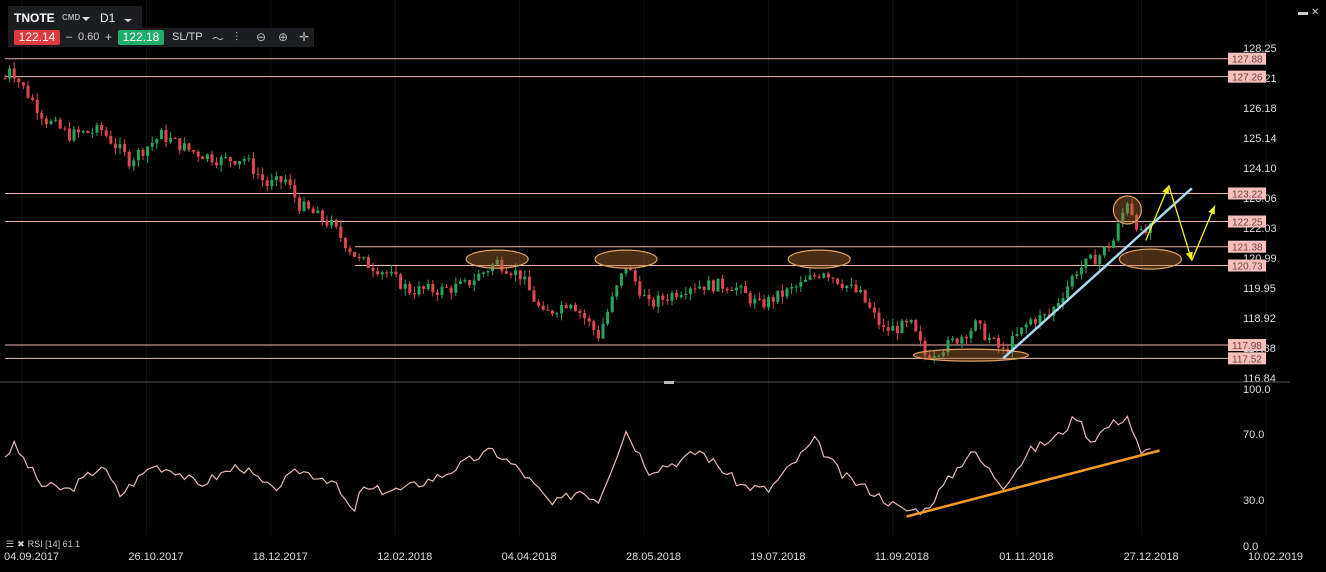  Describe the element at coordinates (283, 37) in the screenshot. I see `zoom-in-icon: ⊕` at that location.